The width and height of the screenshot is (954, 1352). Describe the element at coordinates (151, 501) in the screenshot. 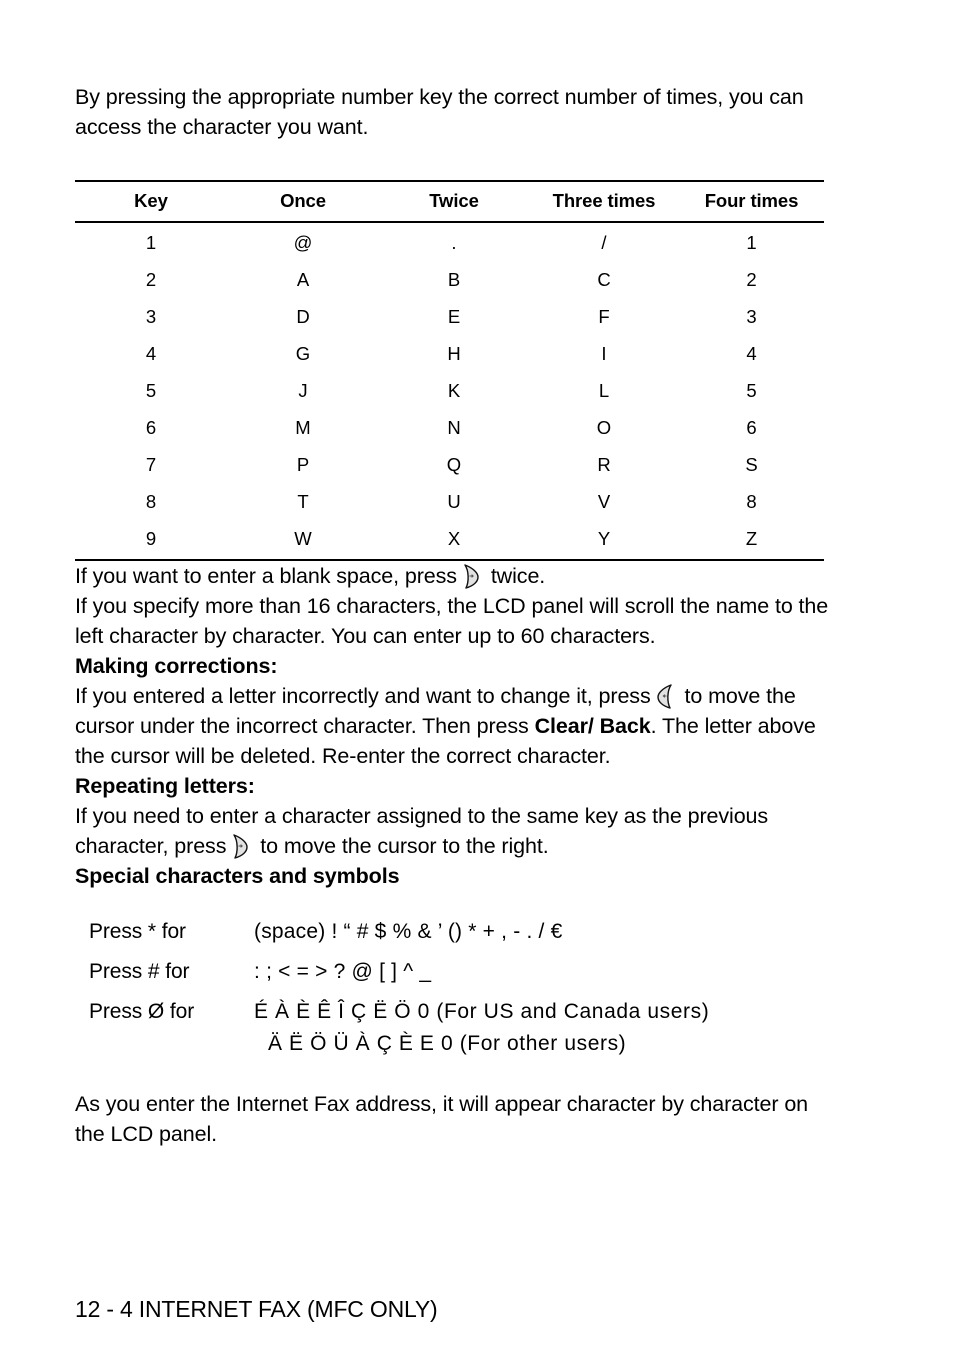

I see `cell-key: 8` at that location.